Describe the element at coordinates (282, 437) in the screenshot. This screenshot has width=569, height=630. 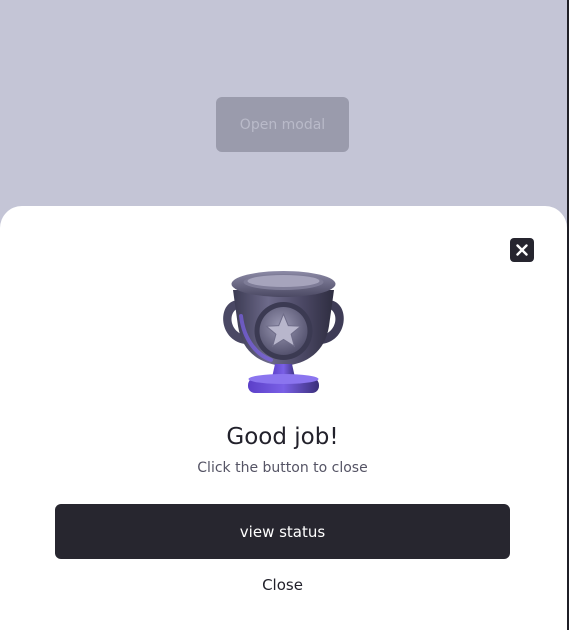
I see `modal-title: Good job!` at that location.